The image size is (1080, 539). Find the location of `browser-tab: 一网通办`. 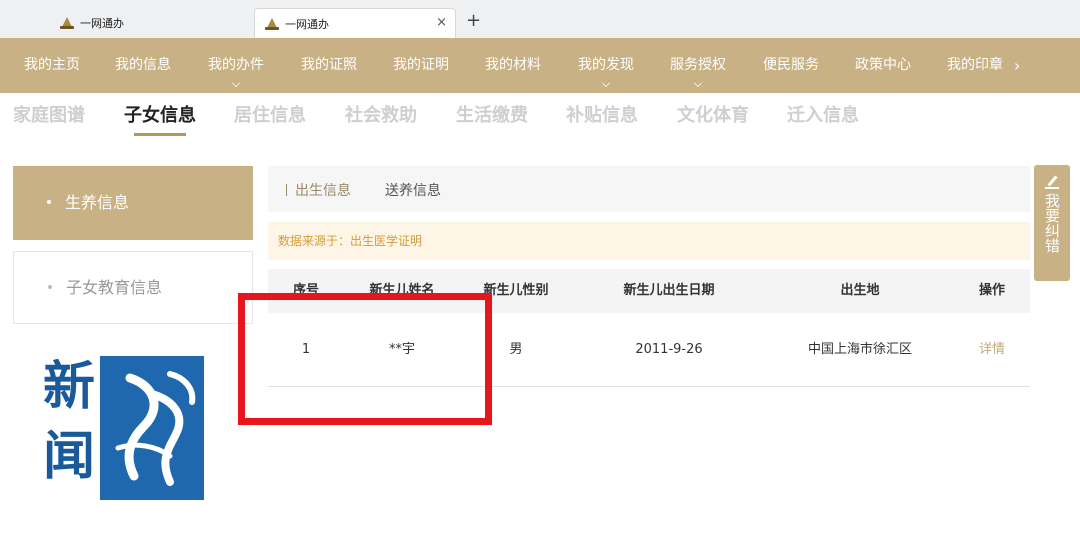

browser-tab: 一网通办 is located at coordinates (151, 23).